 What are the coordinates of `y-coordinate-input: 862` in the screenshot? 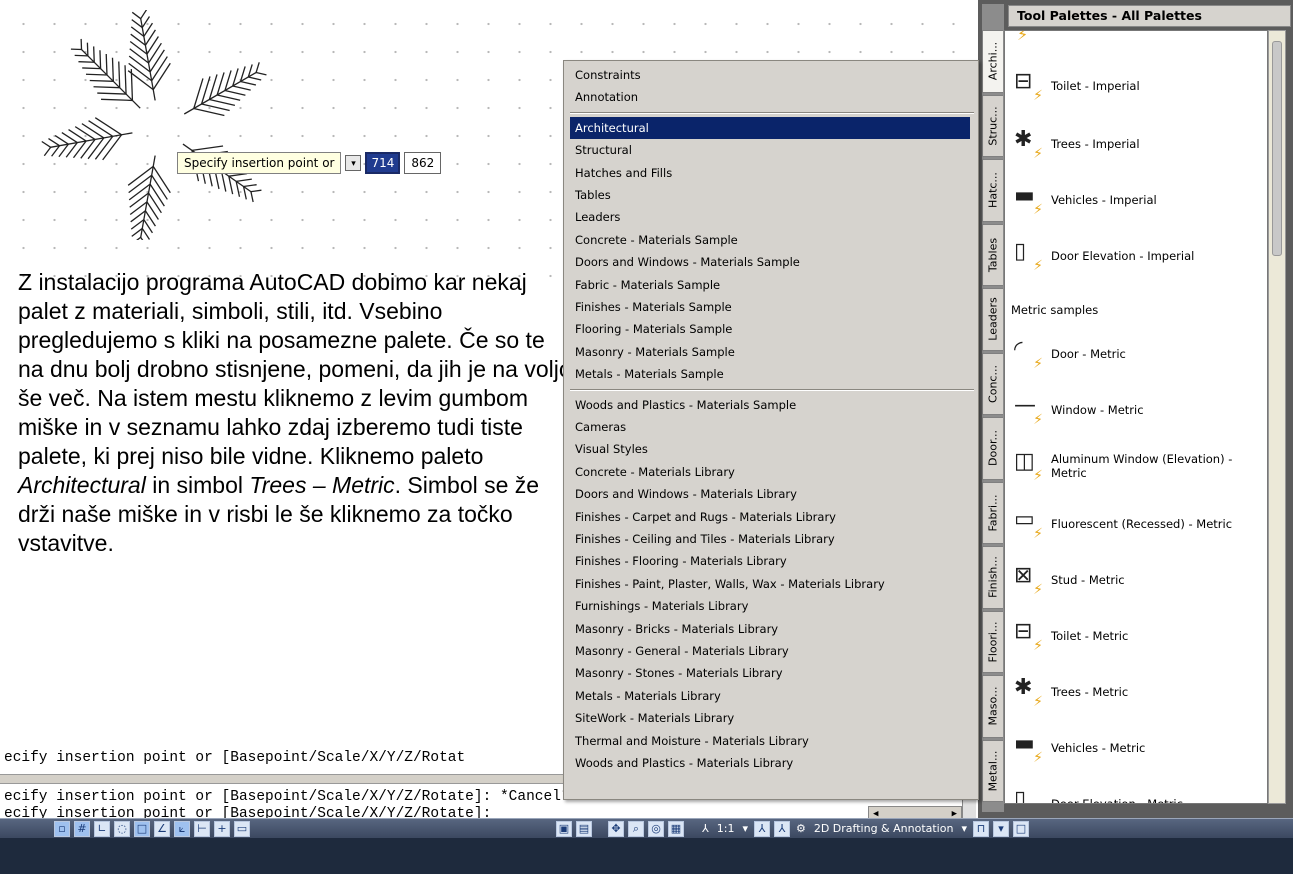 It's located at (423, 162).